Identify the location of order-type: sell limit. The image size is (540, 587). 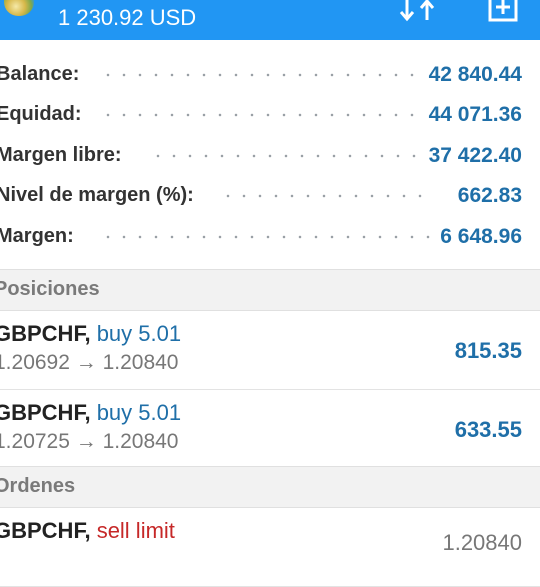
(135, 530).